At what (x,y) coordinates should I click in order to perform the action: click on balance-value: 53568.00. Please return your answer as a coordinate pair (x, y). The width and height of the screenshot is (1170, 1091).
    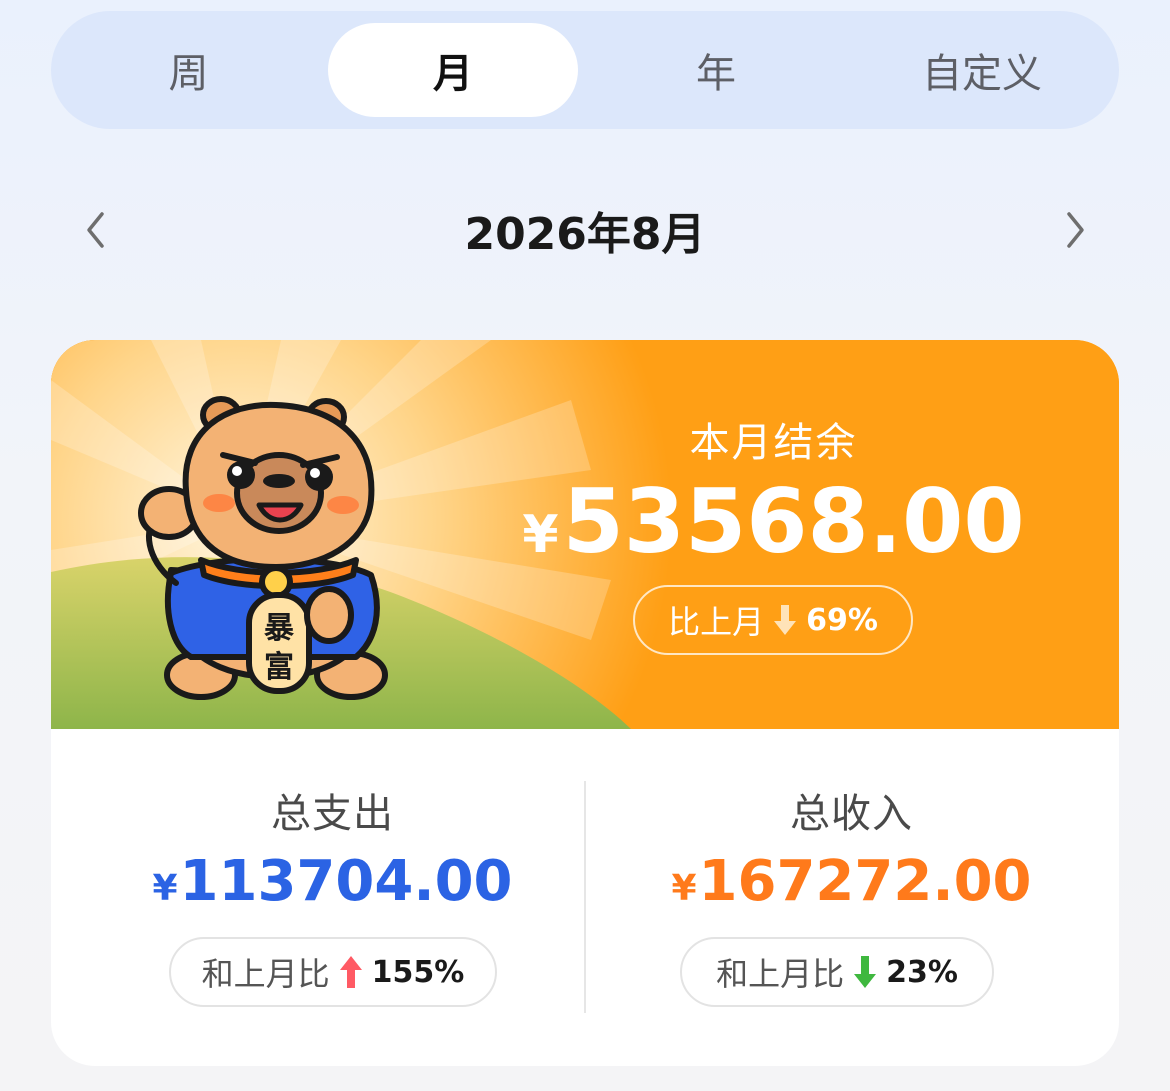
    Looking at the image, I should click on (793, 521).